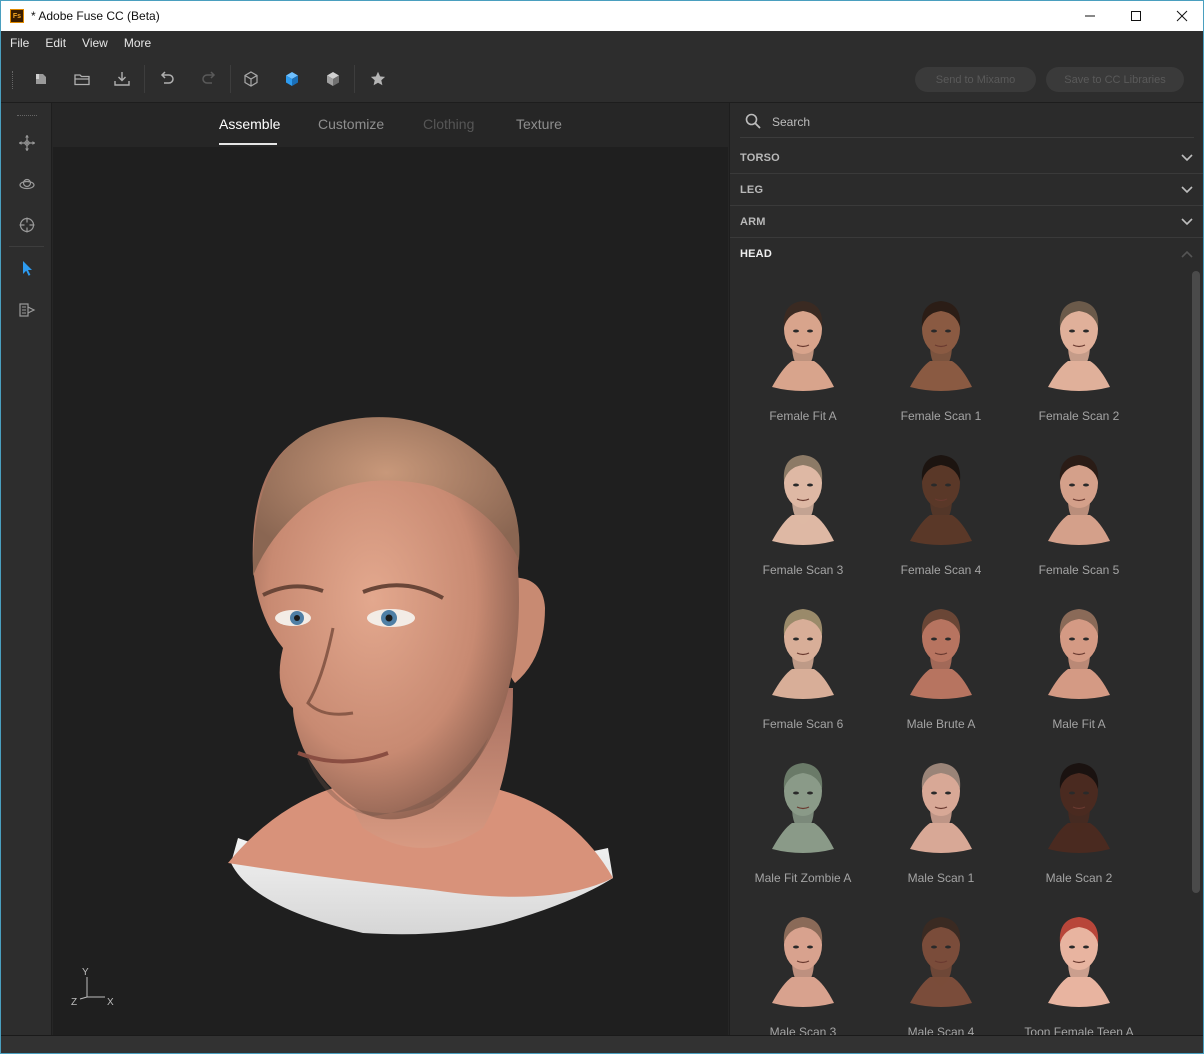 The width and height of the screenshot is (1204, 1054). What do you see at coordinates (975, 79) in the screenshot?
I see `send-to-mixamo-button: Send to Mixamo` at bounding box center [975, 79].